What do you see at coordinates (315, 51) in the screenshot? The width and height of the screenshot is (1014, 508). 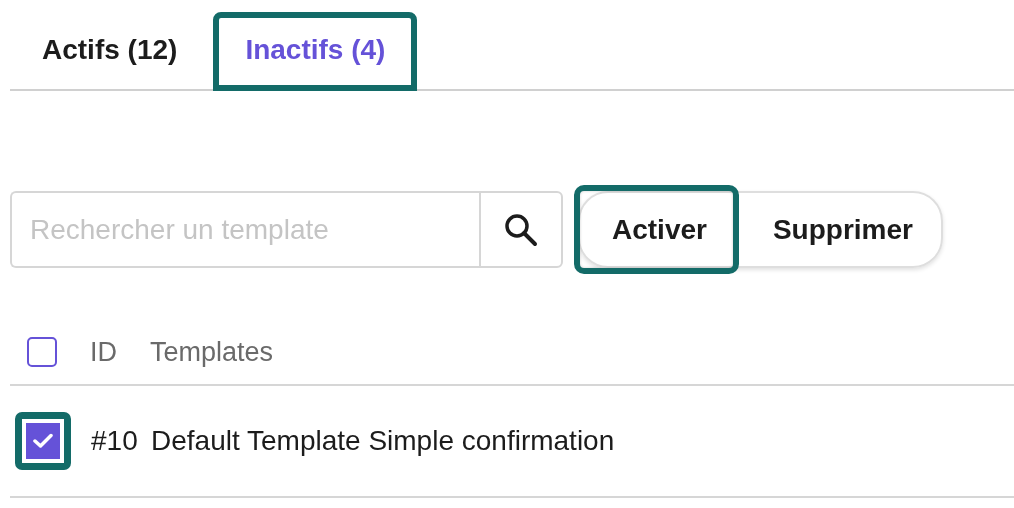 I see `tab: Inactifs (4)` at bounding box center [315, 51].